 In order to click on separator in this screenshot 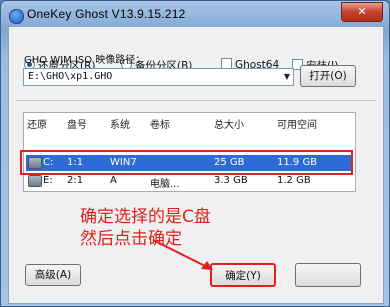, I will do `click(196, 100)`.